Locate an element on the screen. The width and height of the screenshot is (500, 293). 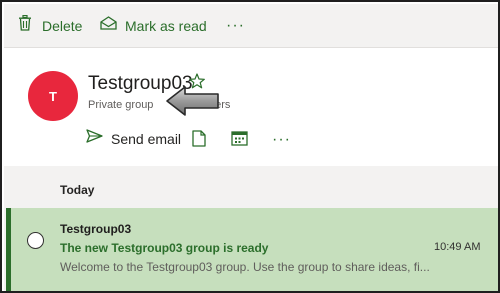
select-radio is located at coordinates (35, 240).